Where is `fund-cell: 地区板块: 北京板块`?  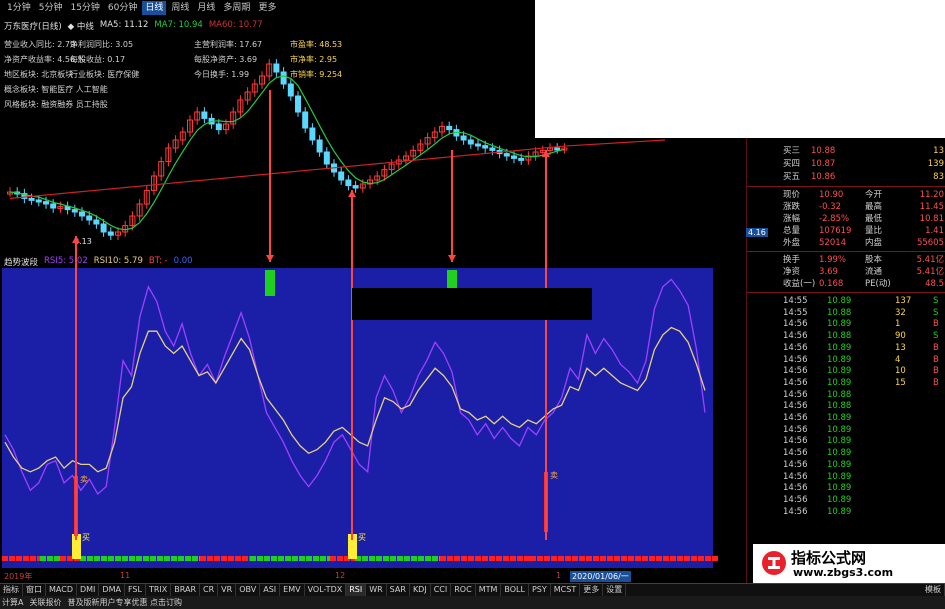 fund-cell: 地区板块: 北京板块 is located at coordinates (39, 74).